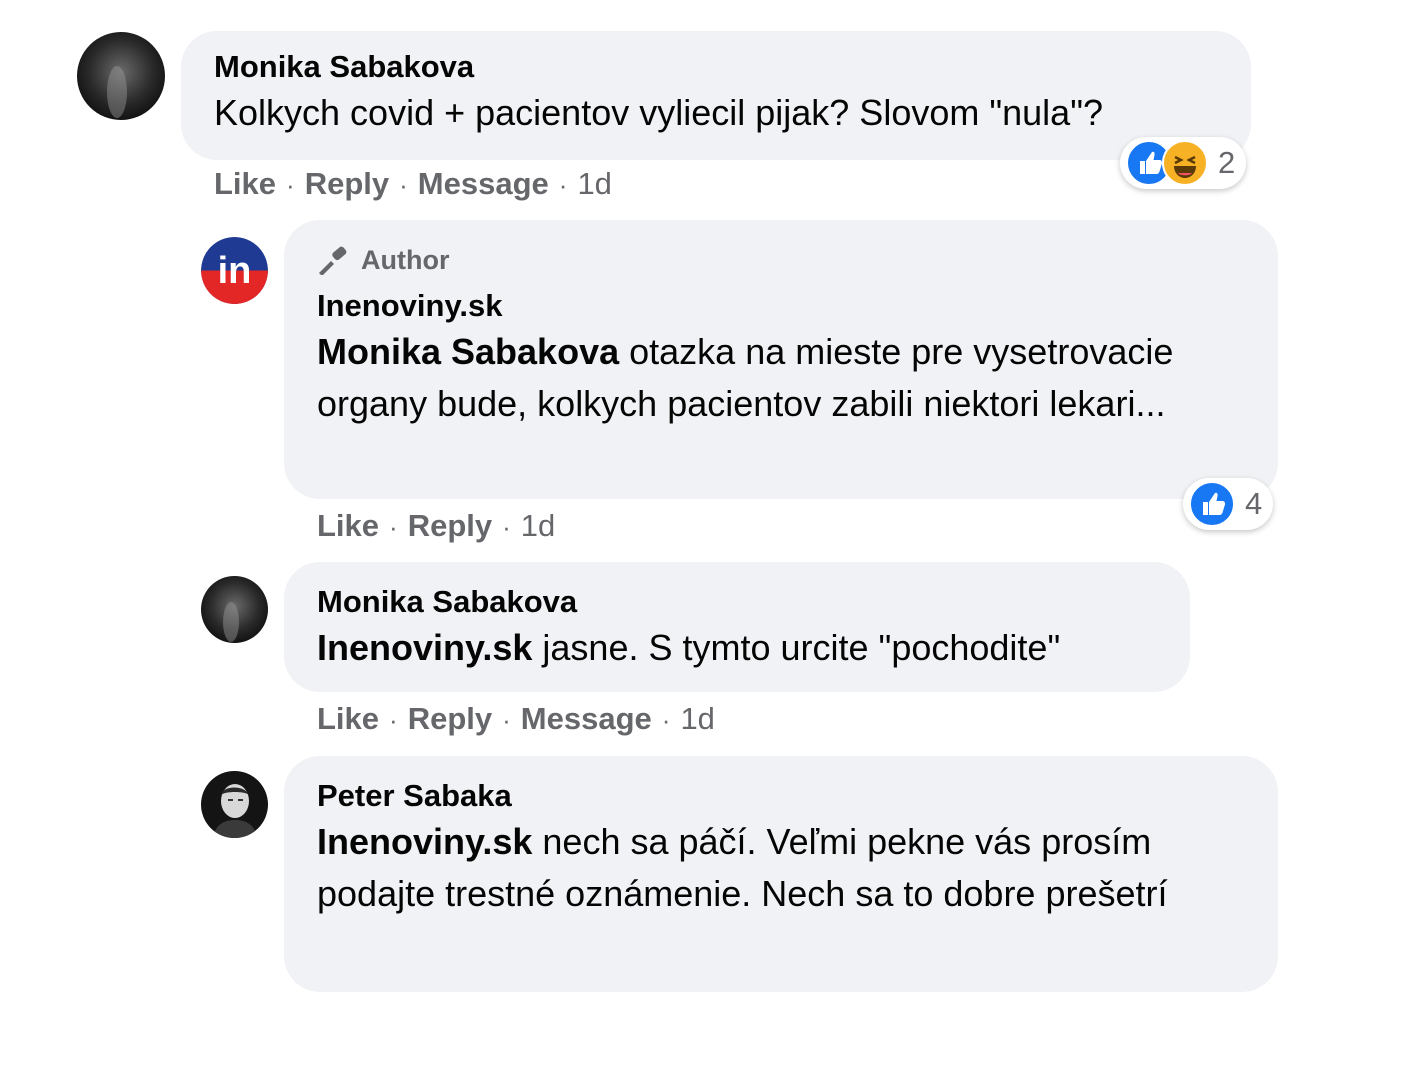 The height and width of the screenshot is (1080, 1417). I want to click on comment-author: Inenoviny.sk, so click(781, 306).